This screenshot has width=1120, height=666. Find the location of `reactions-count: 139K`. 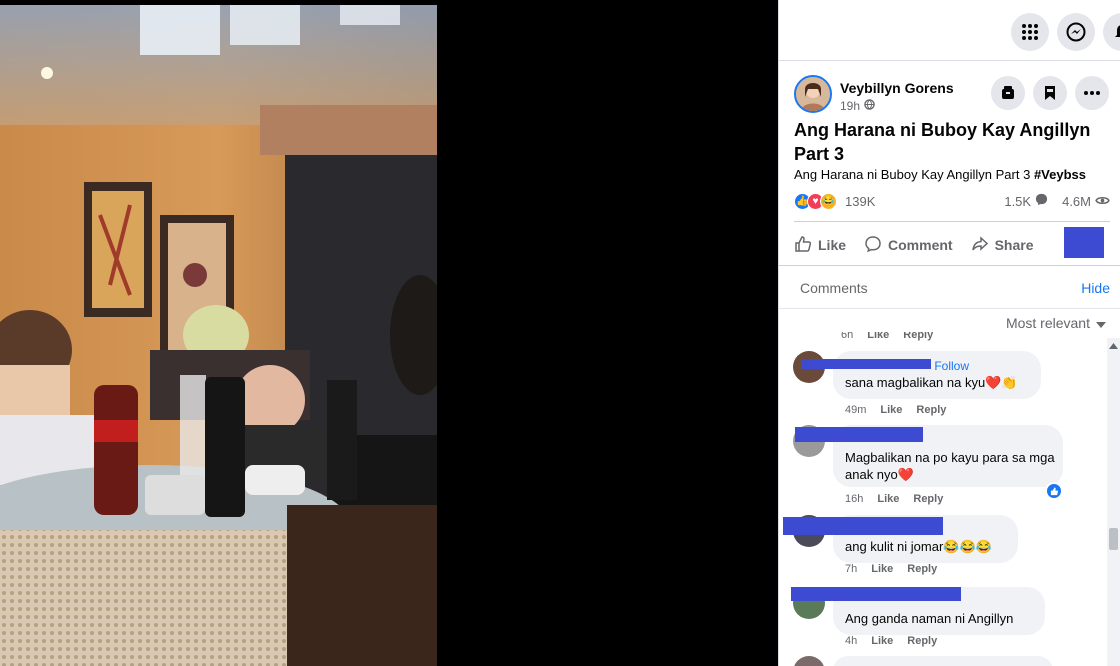

reactions-count: 139K is located at coordinates (860, 201).